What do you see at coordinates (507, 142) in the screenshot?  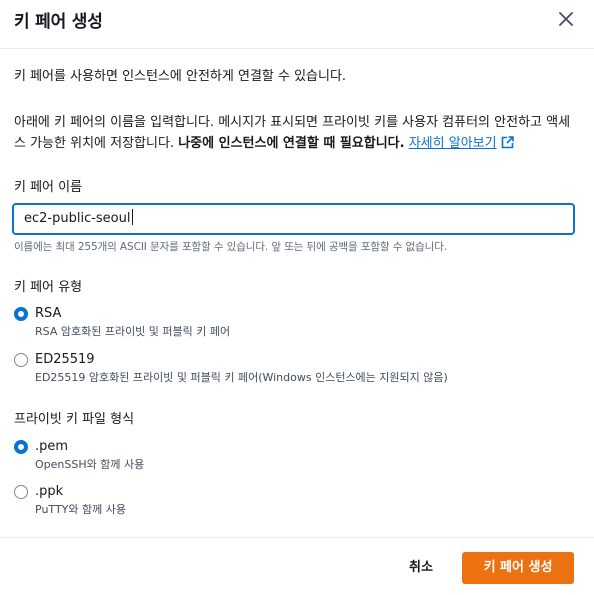 I see `external-link-icon` at bounding box center [507, 142].